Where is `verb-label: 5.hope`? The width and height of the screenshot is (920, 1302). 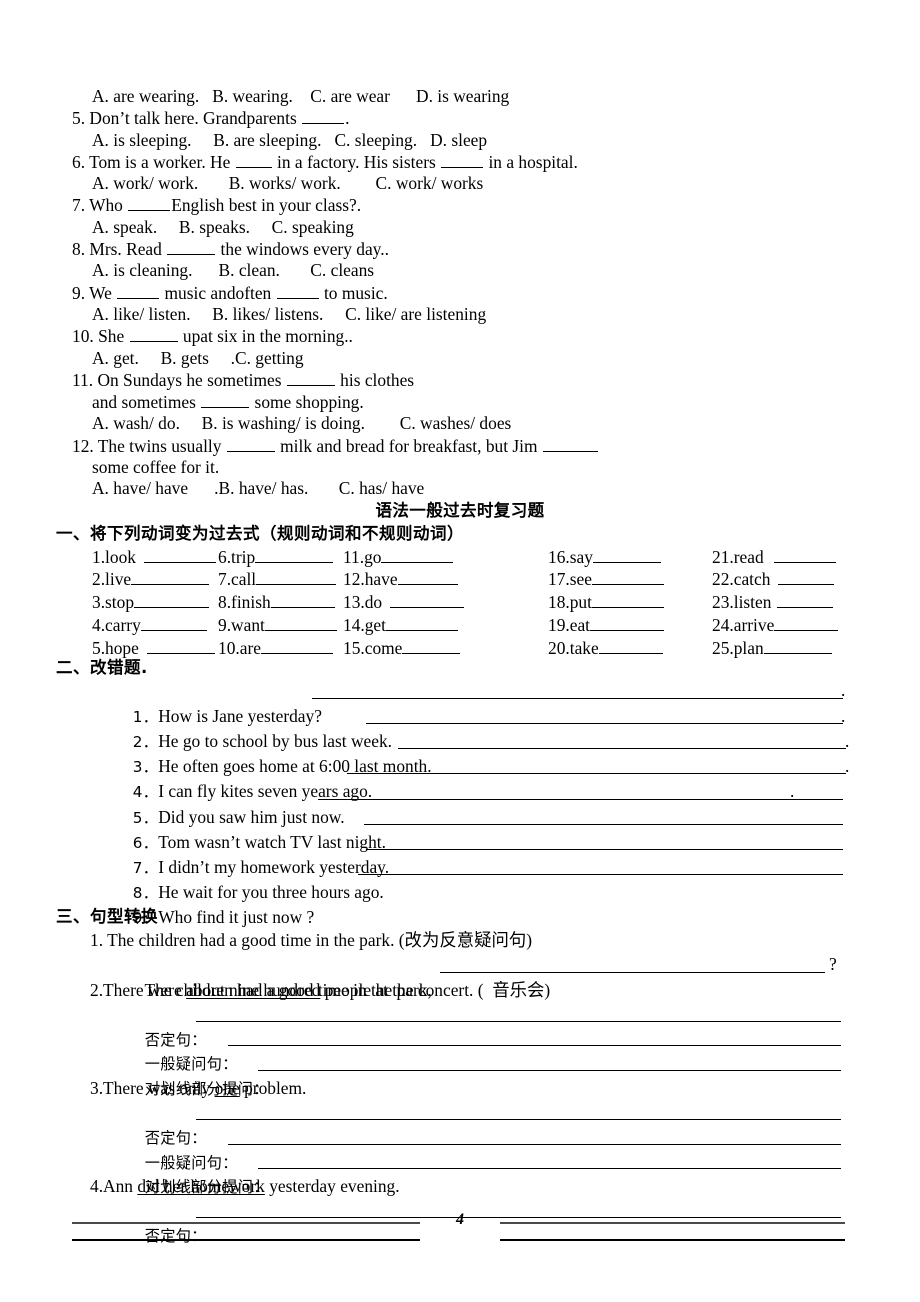 verb-label: 5.hope is located at coordinates (115, 647).